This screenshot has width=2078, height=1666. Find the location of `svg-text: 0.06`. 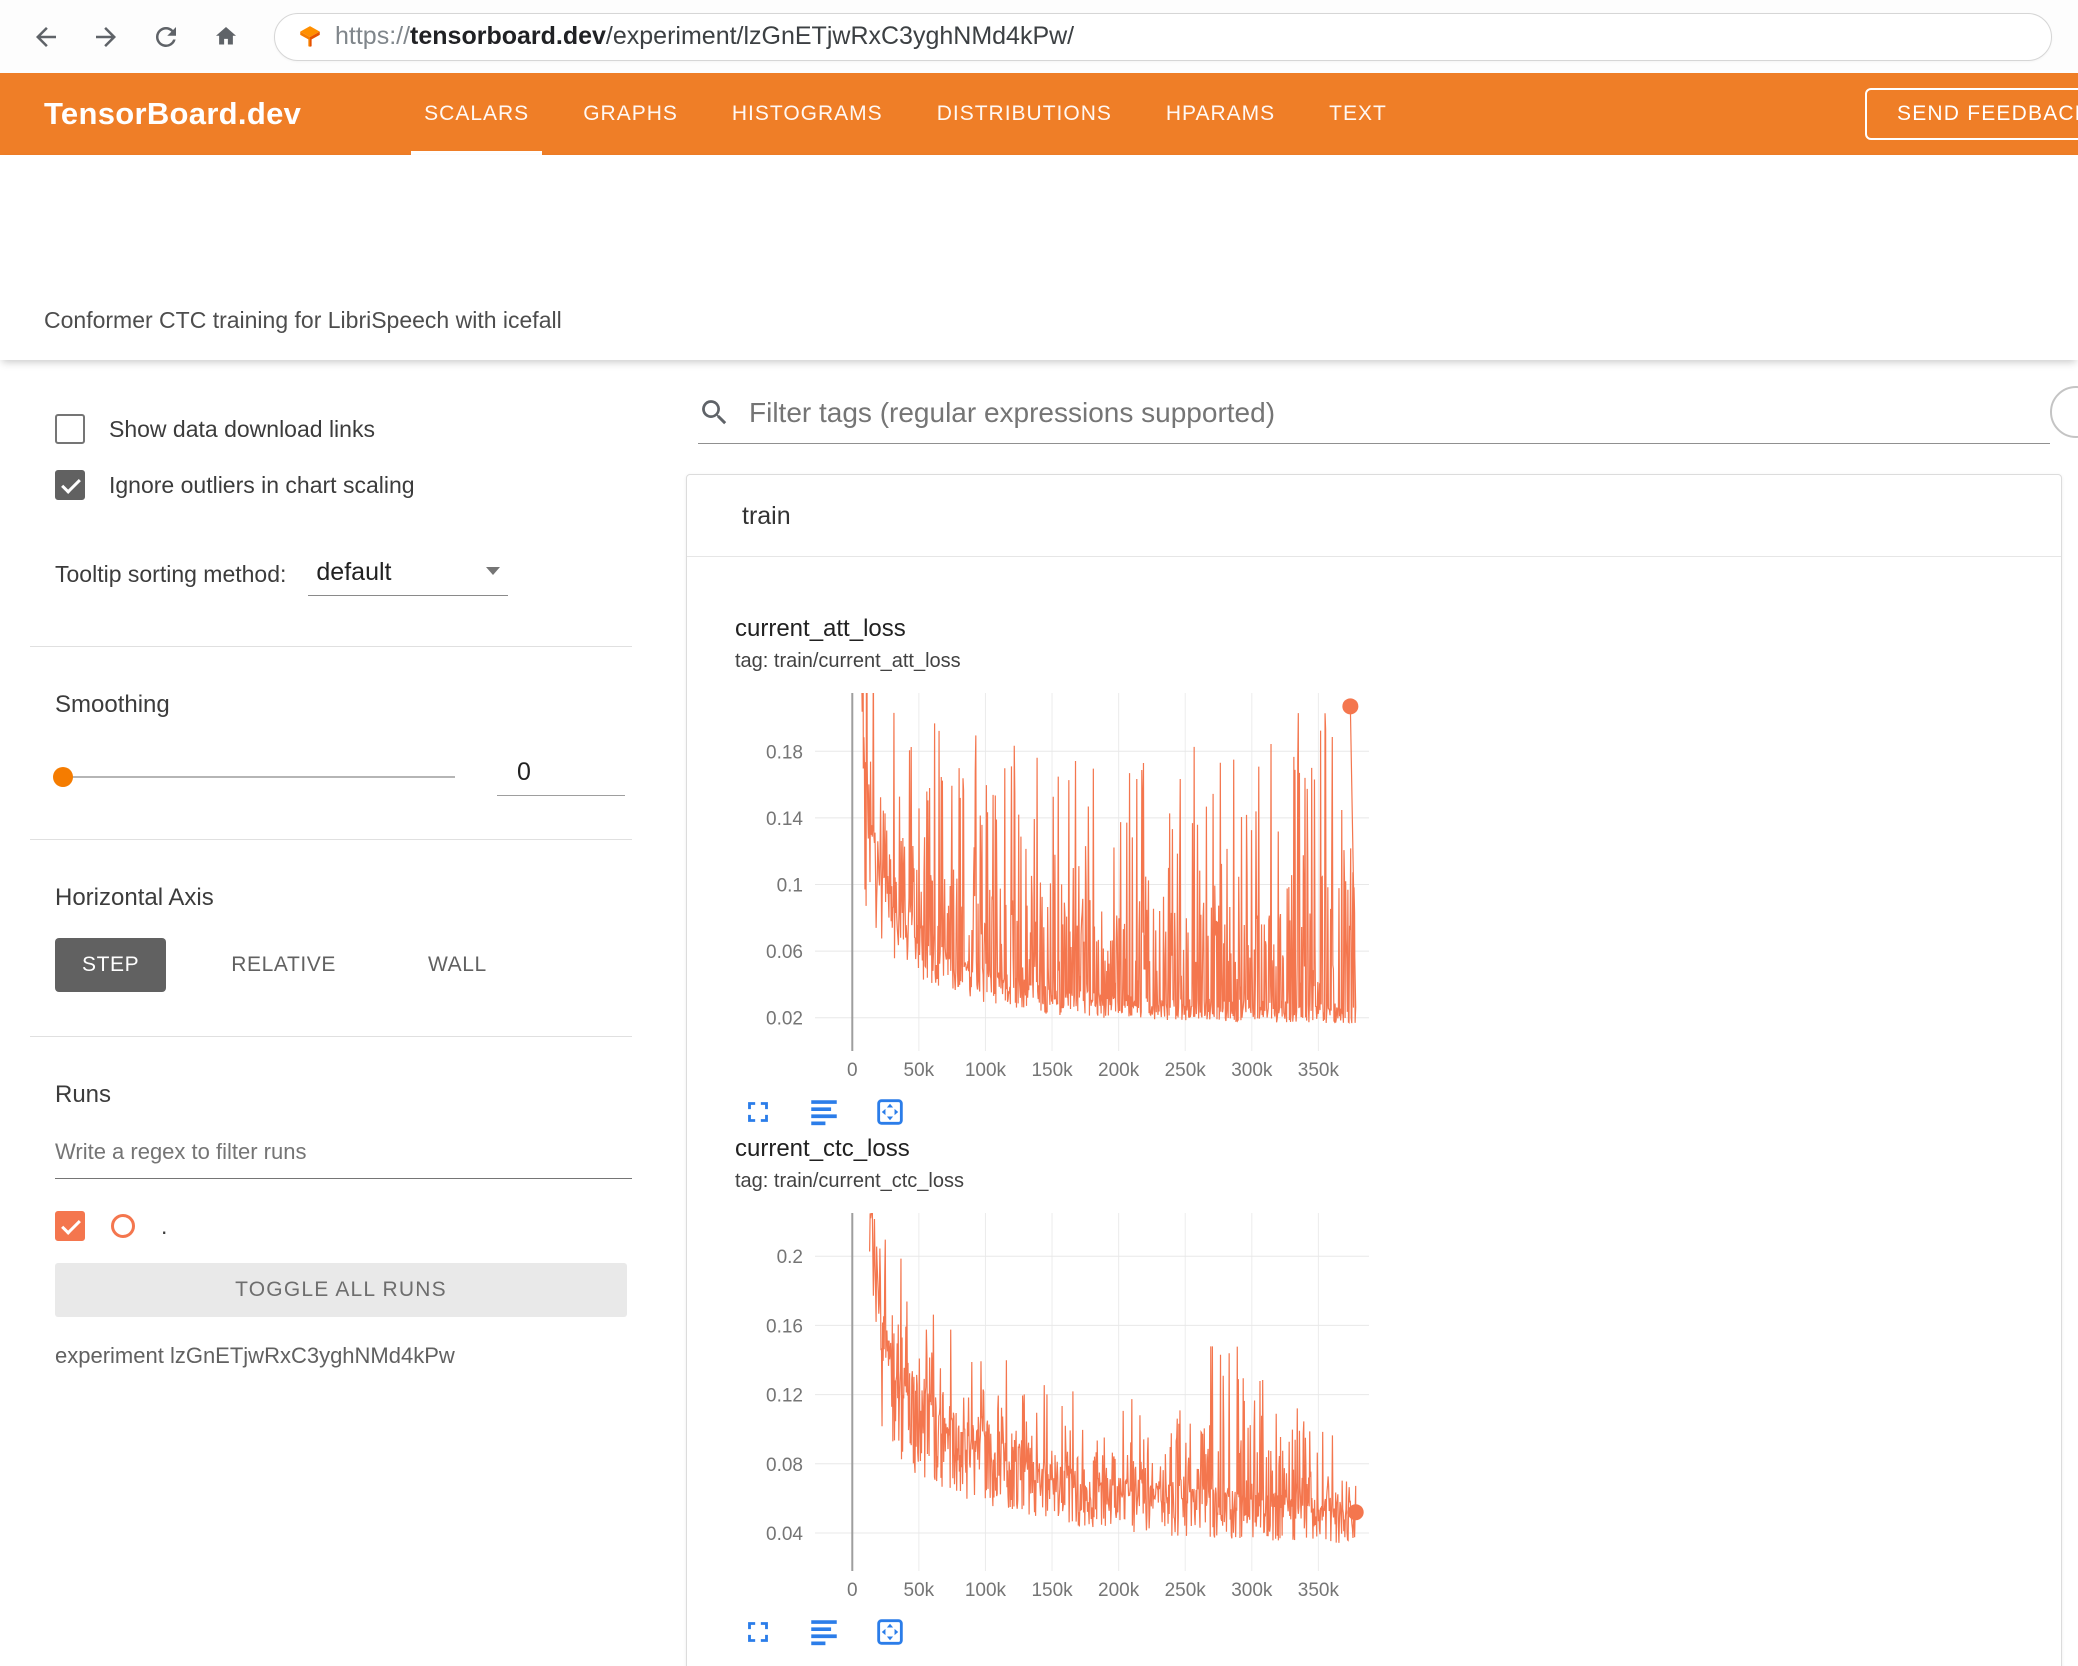

svg-text: 0.06 is located at coordinates (784, 952).